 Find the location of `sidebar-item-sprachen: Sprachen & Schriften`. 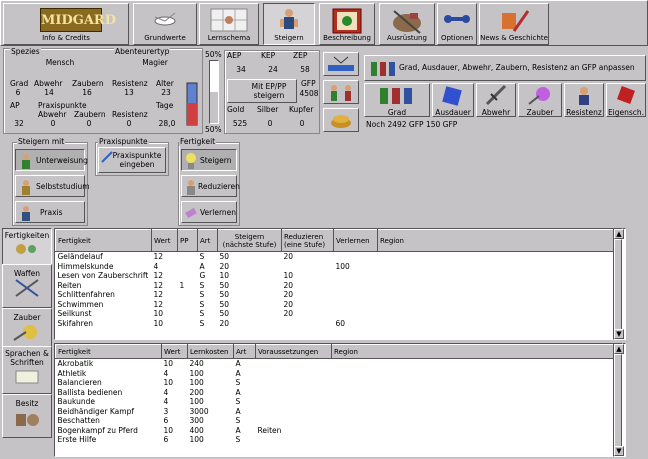

sidebar-item-sprachen: Sprachen & Schriften is located at coordinates (27, 370).